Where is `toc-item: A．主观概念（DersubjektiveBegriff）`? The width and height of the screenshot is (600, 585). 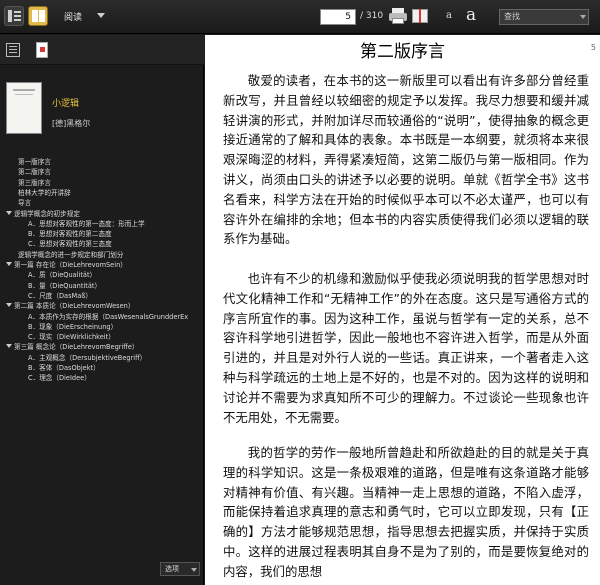
toc-item: A．主观概念（DersubjektiveBegriff） is located at coordinates (115, 357).